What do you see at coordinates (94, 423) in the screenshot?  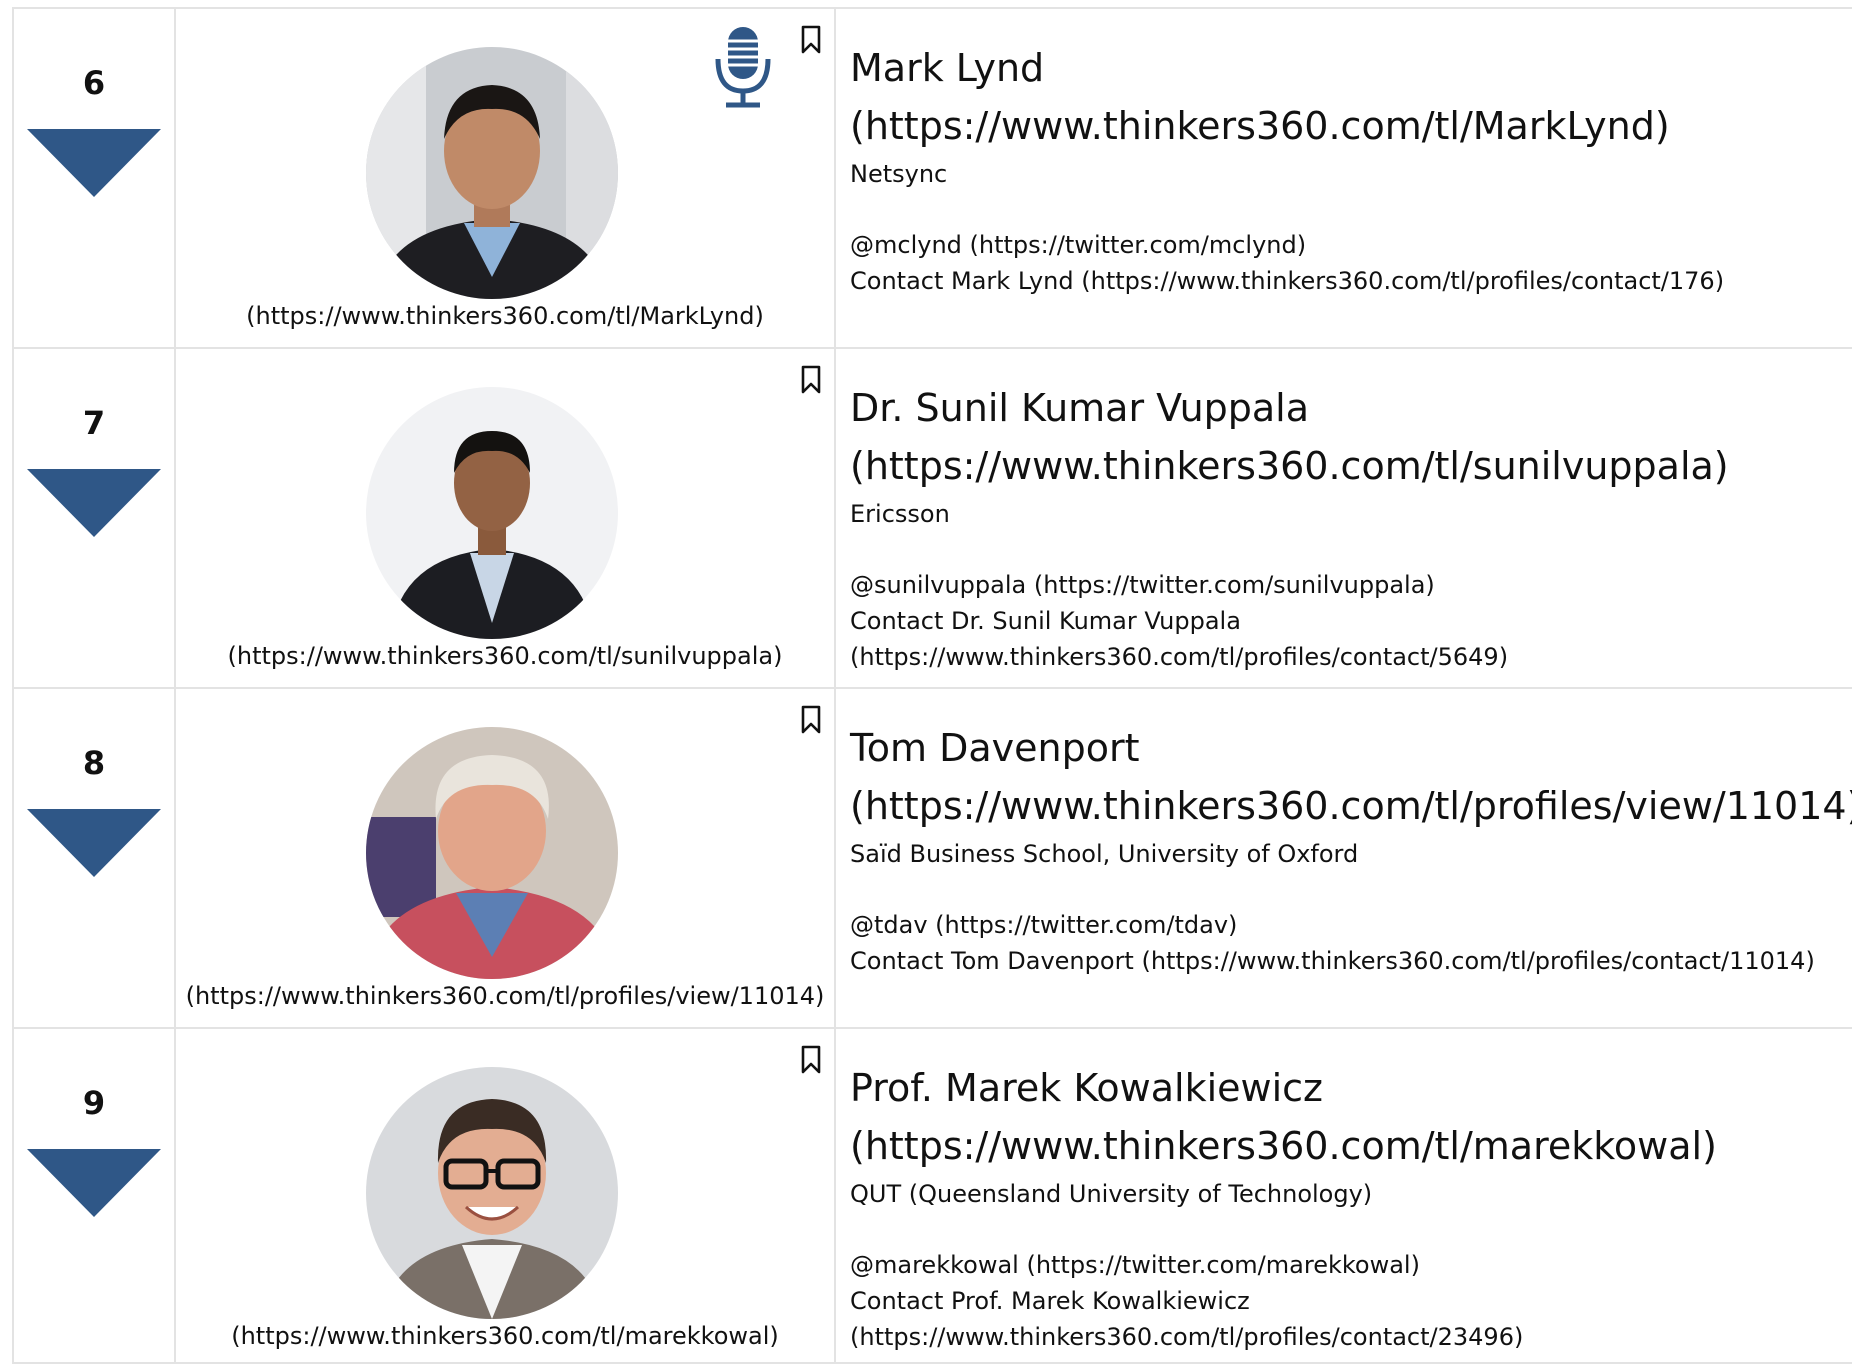 I see `rank-number: 7` at bounding box center [94, 423].